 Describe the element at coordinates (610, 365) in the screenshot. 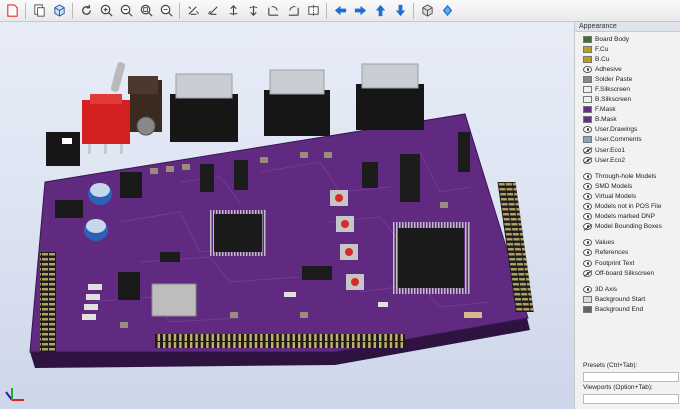

I see `presets-label: Presets (Ctrl+Tab):` at that location.